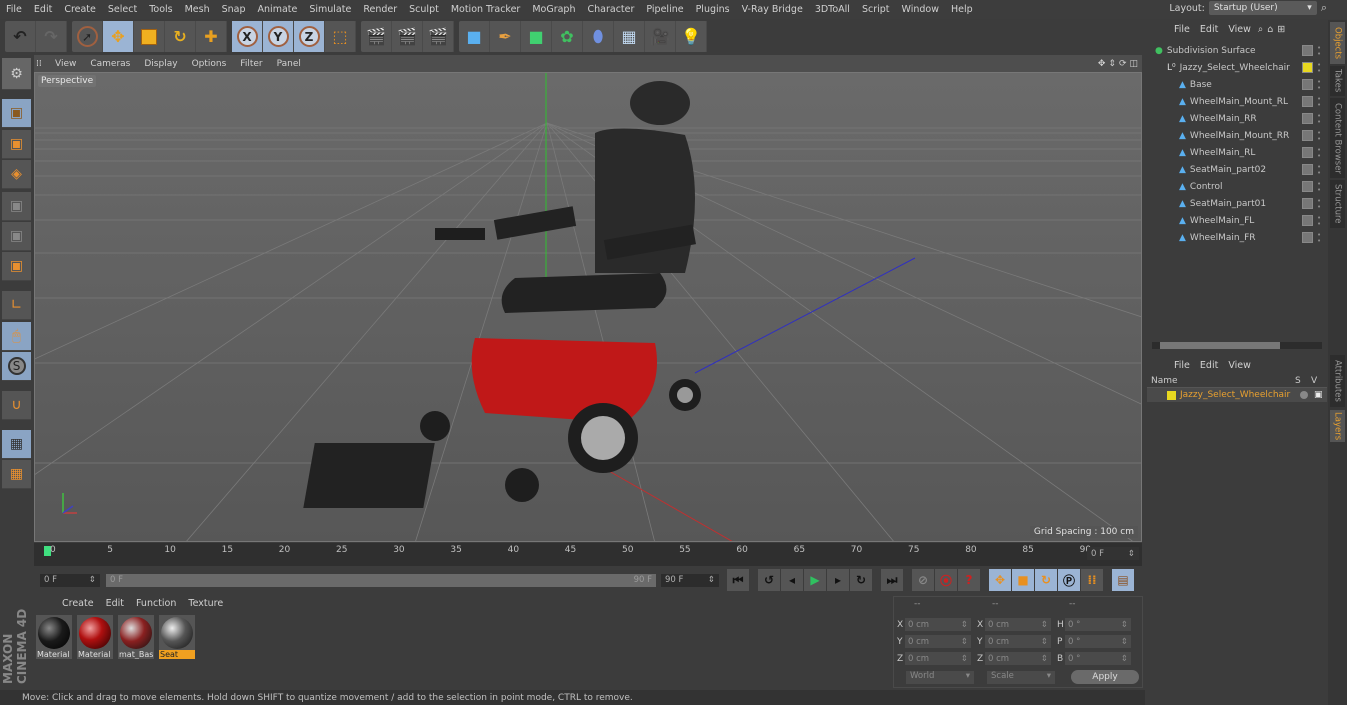  What do you see at coordinates (1239, 29) in the screenshot?
I see `objects-menu-view: View` at bounding box center [1239, 29].